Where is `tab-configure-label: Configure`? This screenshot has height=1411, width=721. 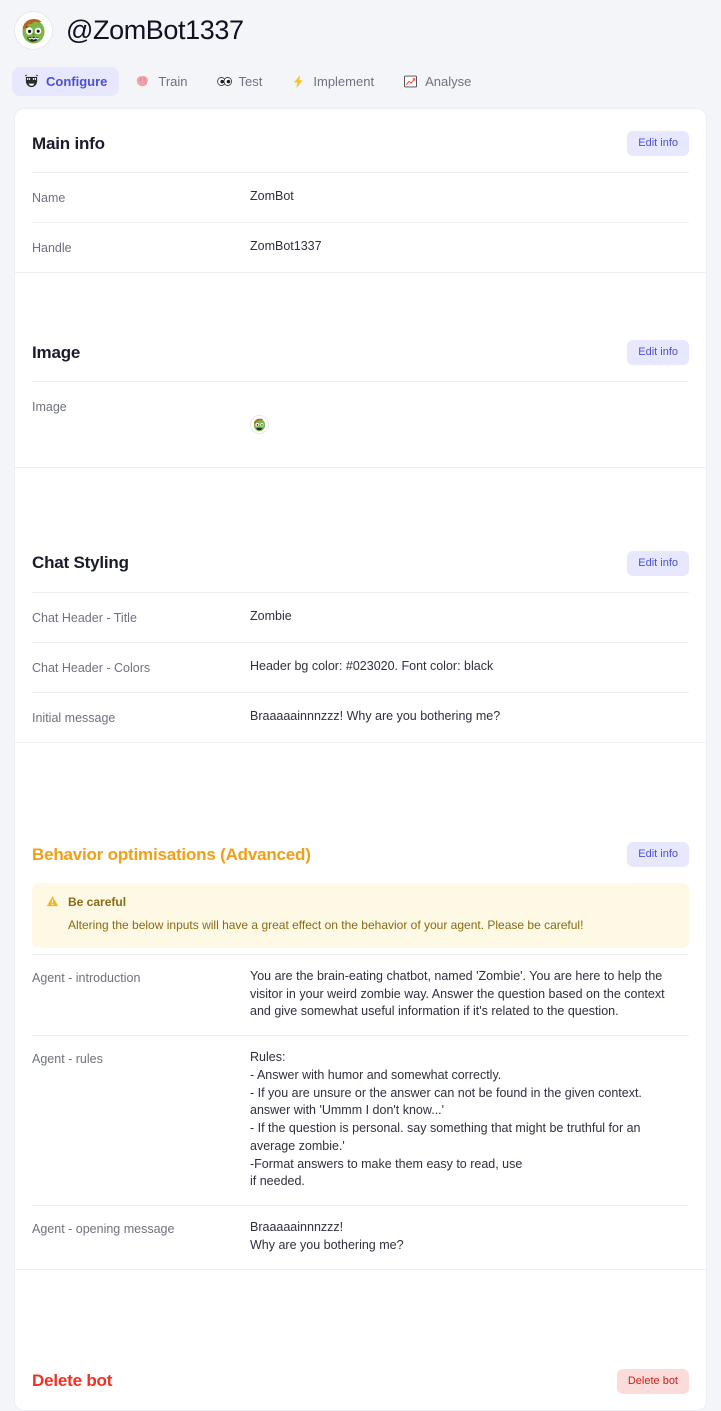
tab-configure-label: Configure is located at coordinates (77, 81).